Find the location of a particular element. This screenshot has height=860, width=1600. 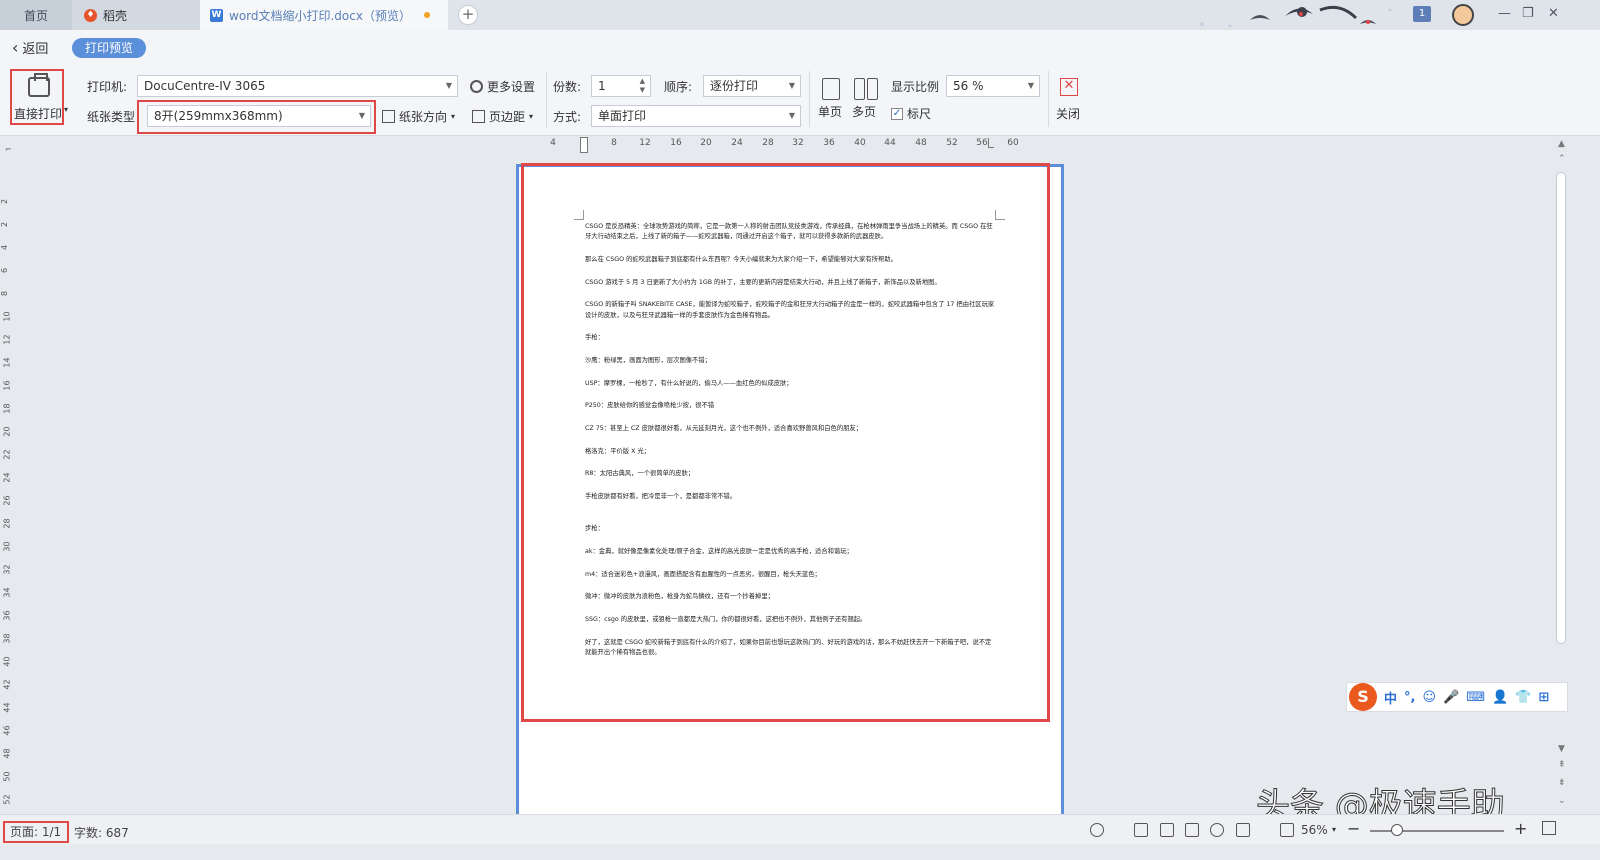

printer-select: DocuCentre-IV 3065 ▼ is located at coordinates (297, 86).